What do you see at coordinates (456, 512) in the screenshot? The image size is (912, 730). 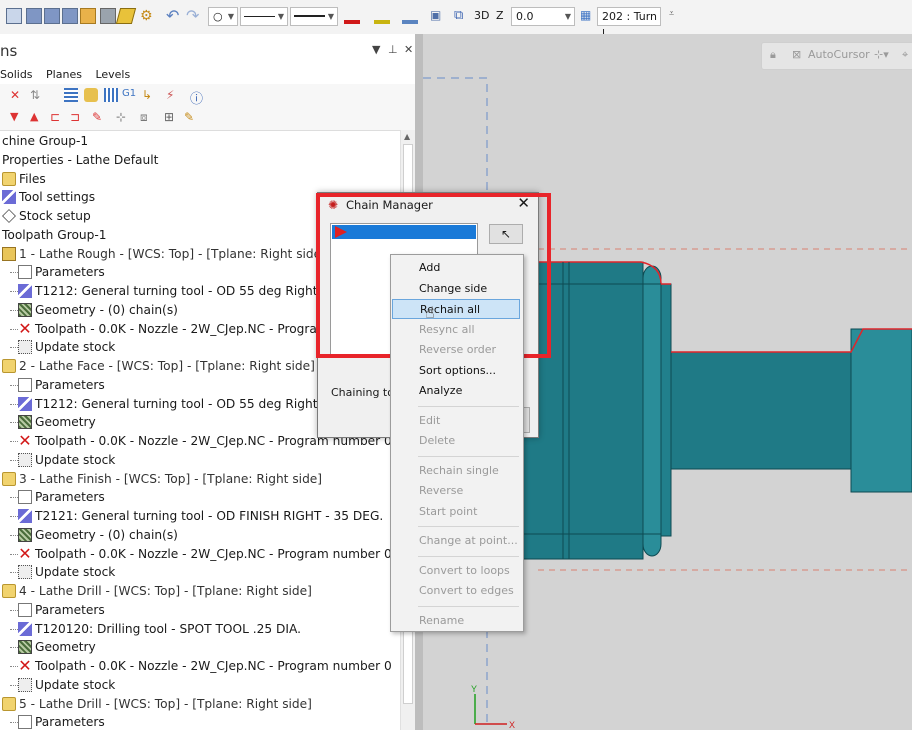 I see `menu-item-start-point: Start point` at bounding box center [456, 512].